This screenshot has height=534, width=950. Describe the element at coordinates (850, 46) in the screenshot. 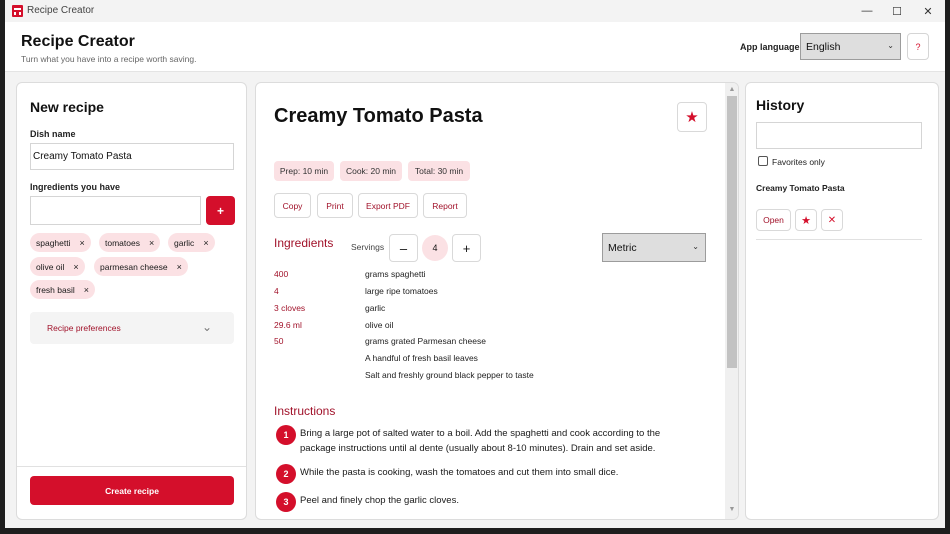

I see `language-select: English ⌄` at that location.